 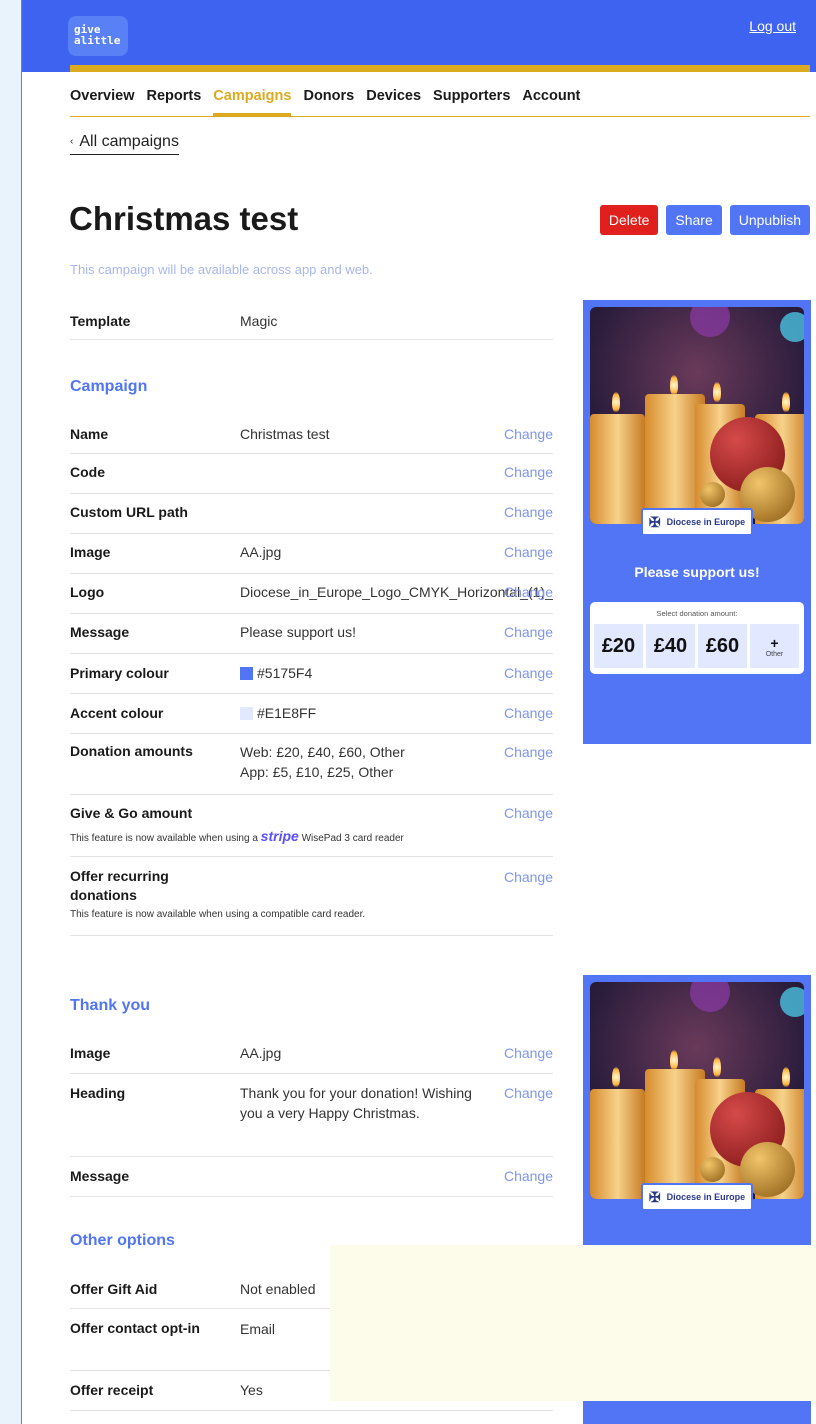 What do you see at coordinates (697, 572) in the screenshot?
I see `preview-message: Please support us!` at bounding box center [697, 572].